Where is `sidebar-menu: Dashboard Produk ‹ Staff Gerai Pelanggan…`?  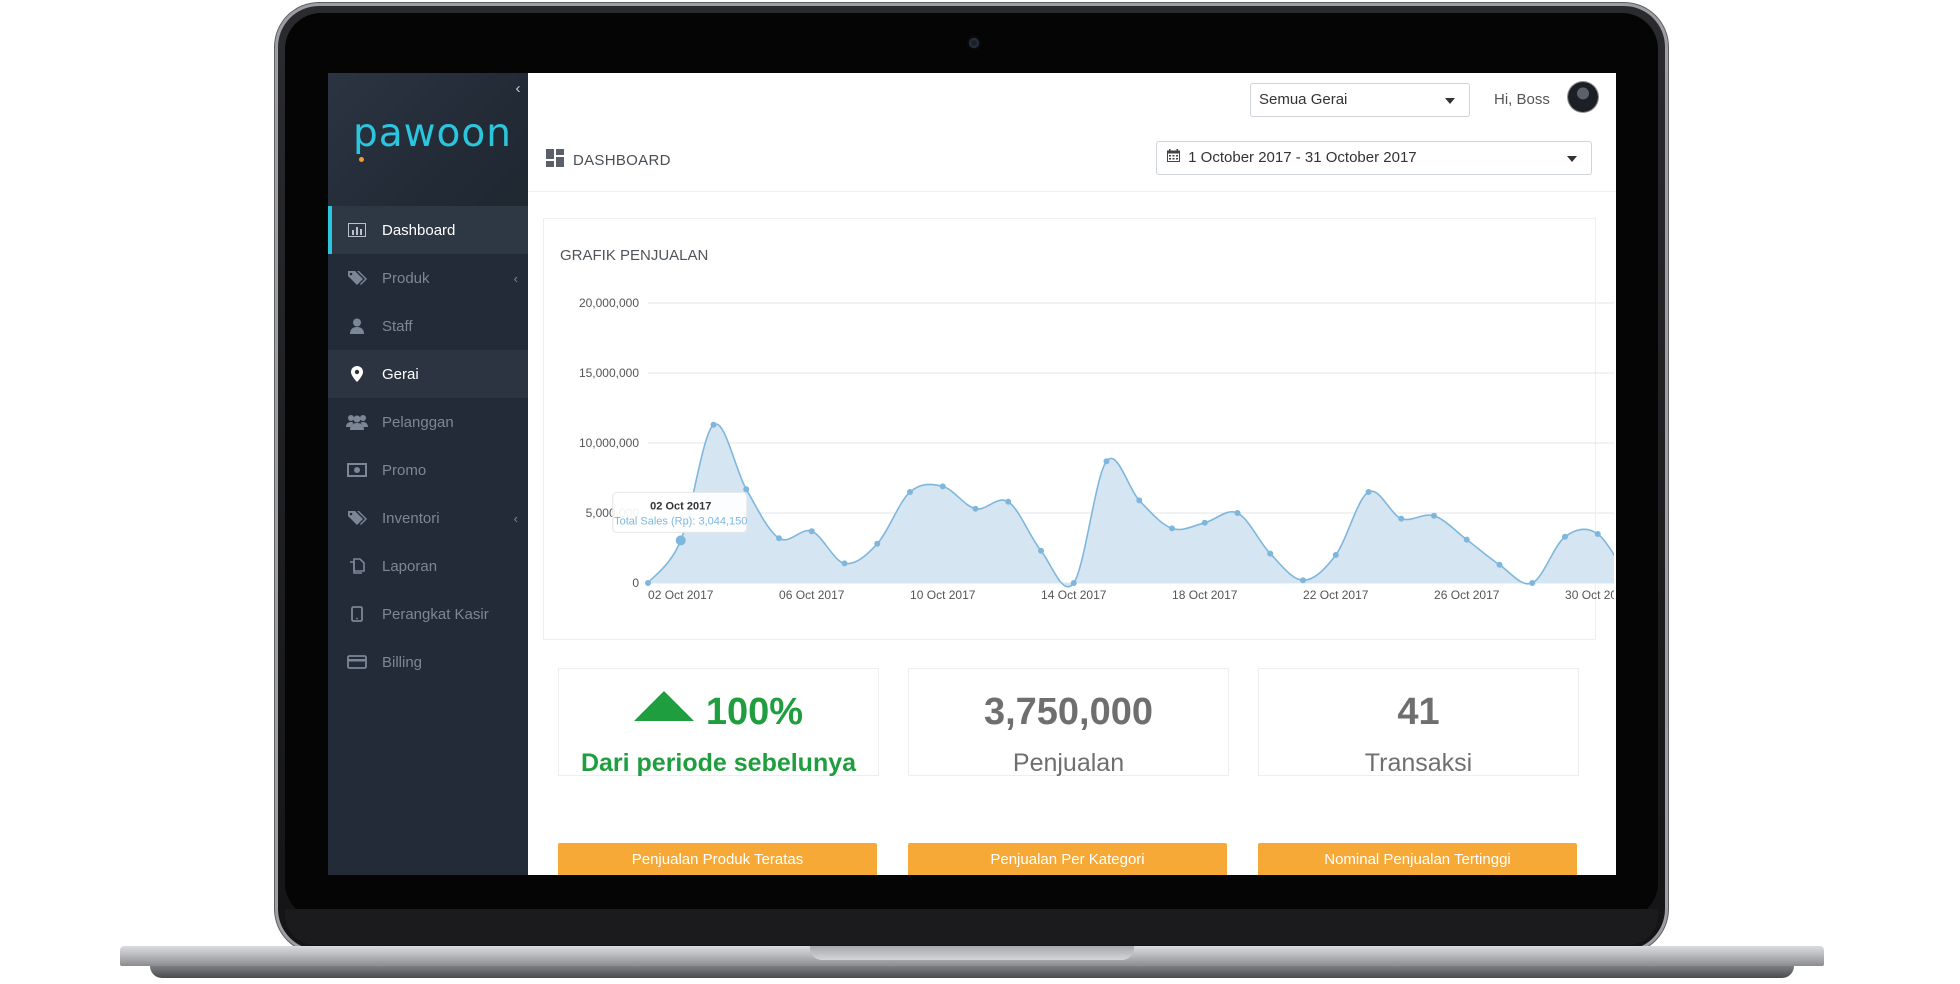 sidebar-menu: Dashboard Produk ‹ Staff Gerai Pelanggan… is located at coordinates (428, 446).